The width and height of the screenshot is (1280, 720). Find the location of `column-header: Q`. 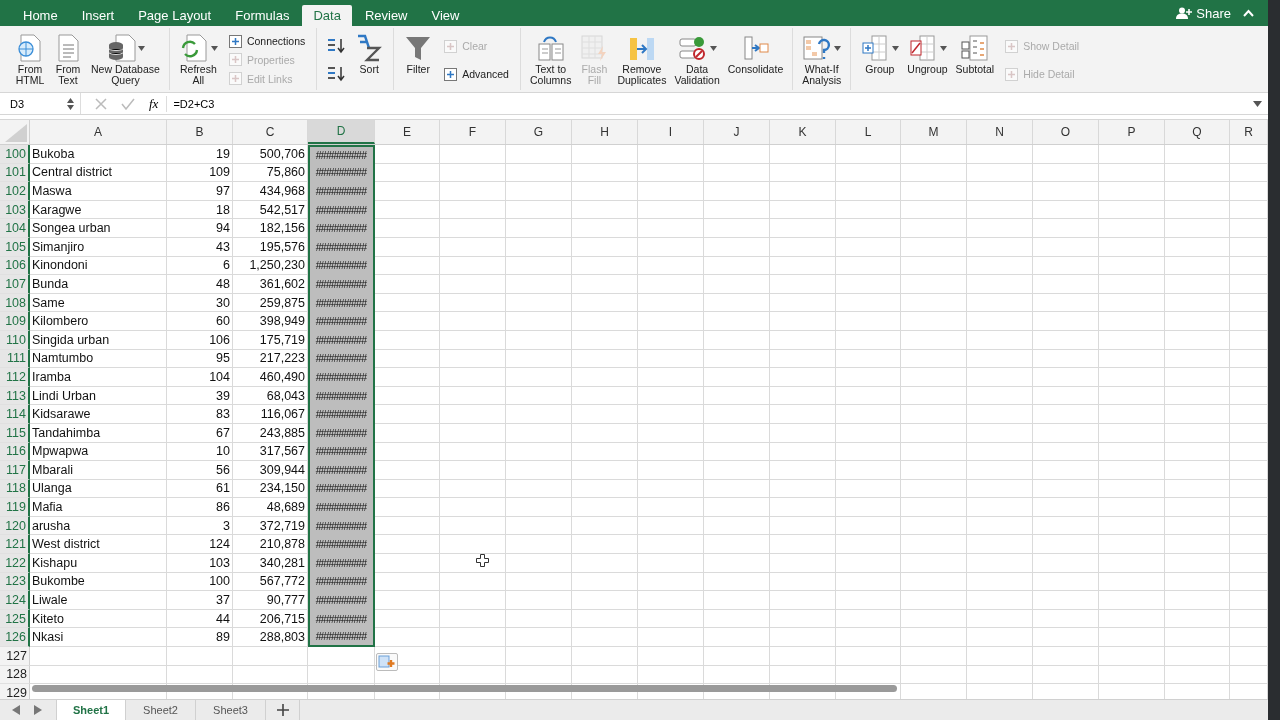

column-header: Q is located at coordinates (1197, 132).